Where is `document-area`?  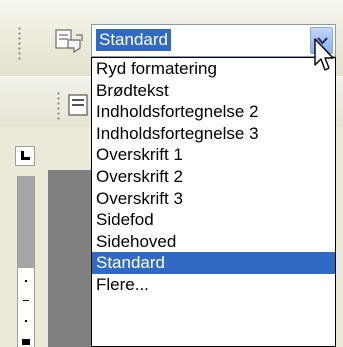 document-area is located at coordinates (49, 258).